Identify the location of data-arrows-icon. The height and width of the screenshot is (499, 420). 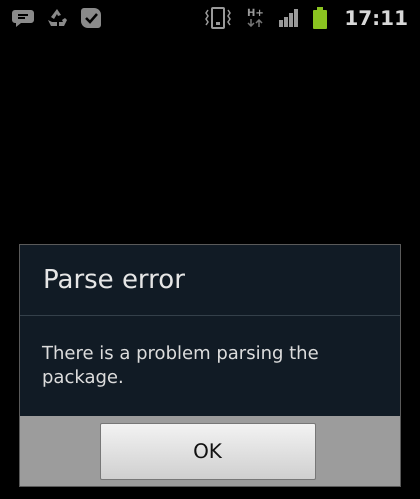
(255, 23).